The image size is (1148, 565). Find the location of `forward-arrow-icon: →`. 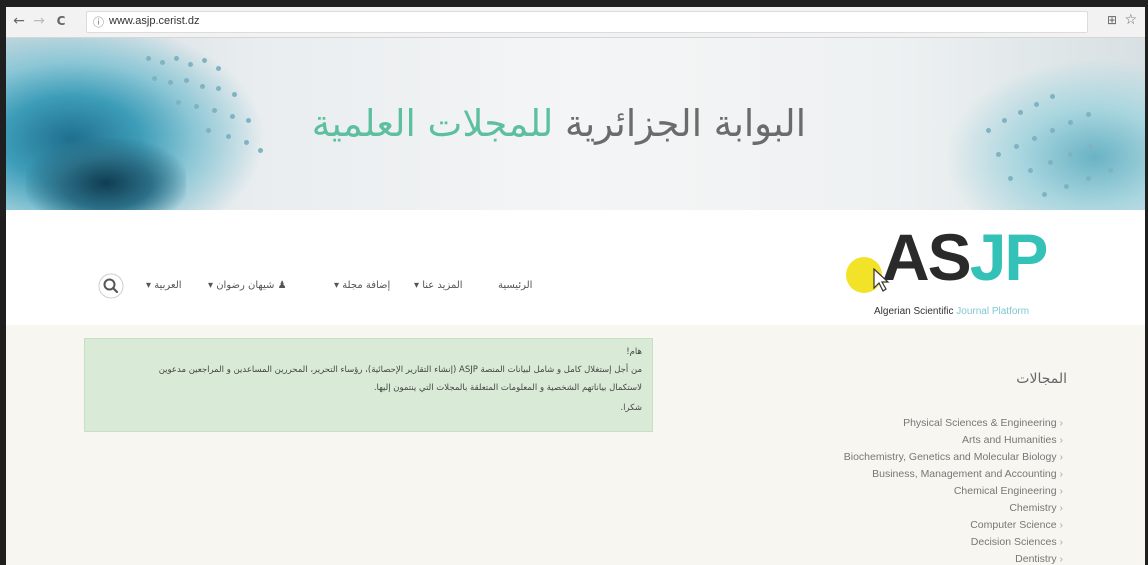

forward-arrow-icon: → is located at coordinates (39, 21).